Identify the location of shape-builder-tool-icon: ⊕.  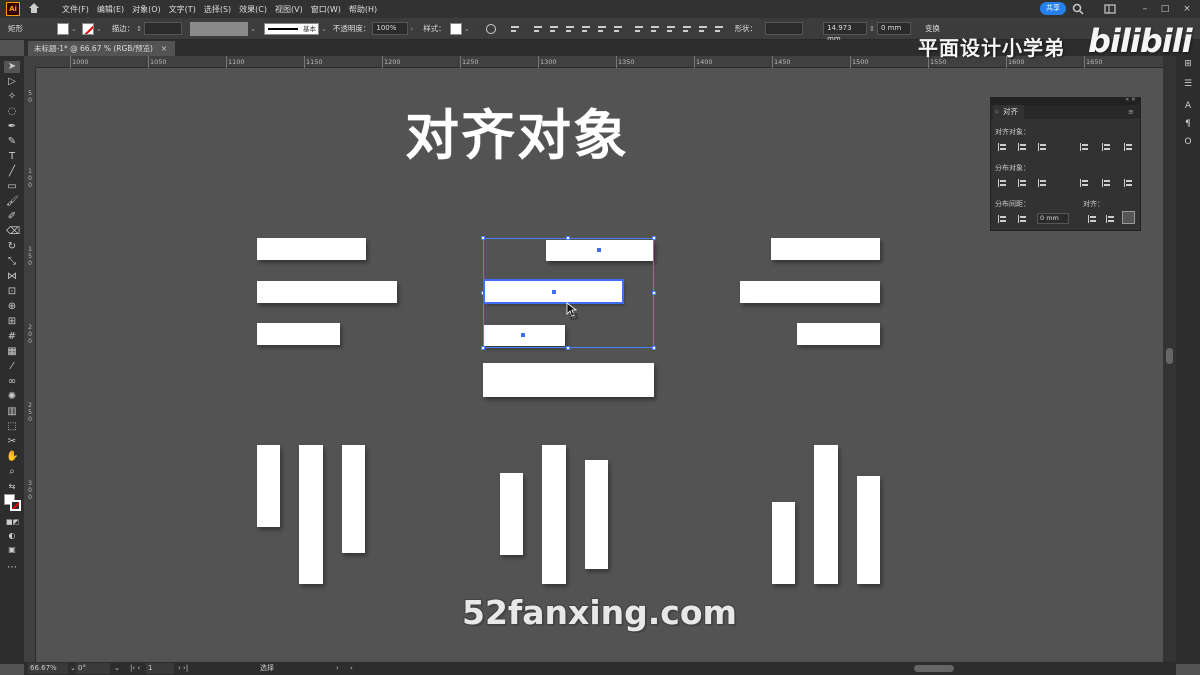
(12, 307).